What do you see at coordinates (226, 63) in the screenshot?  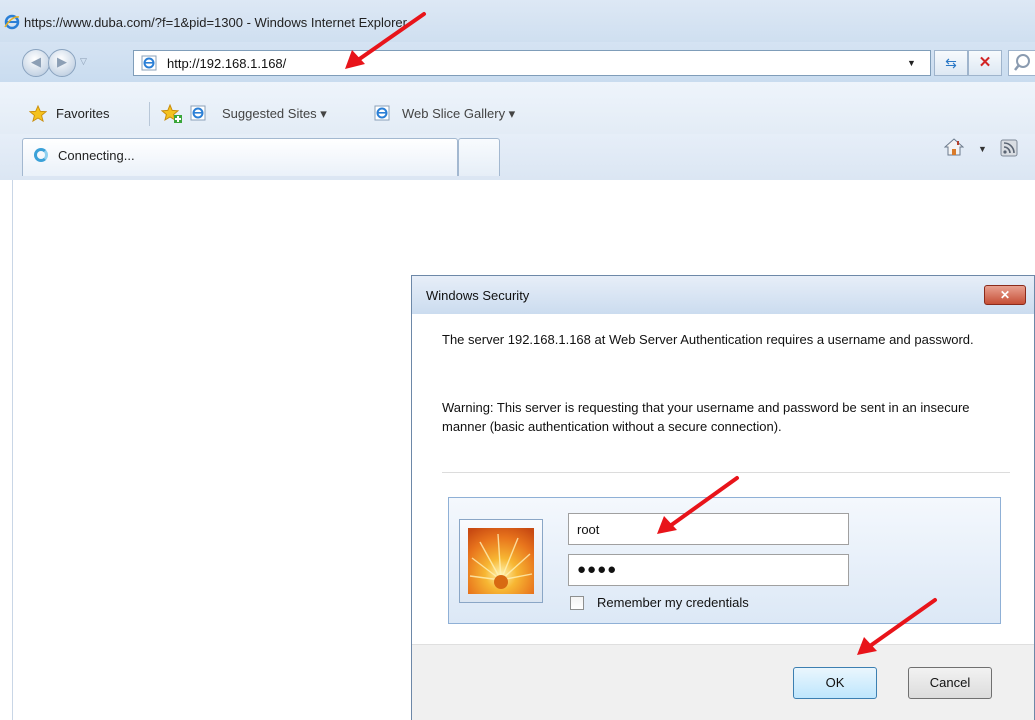 I see `address-url: http://192.168.1.168/` at bounding box center [226, 63].